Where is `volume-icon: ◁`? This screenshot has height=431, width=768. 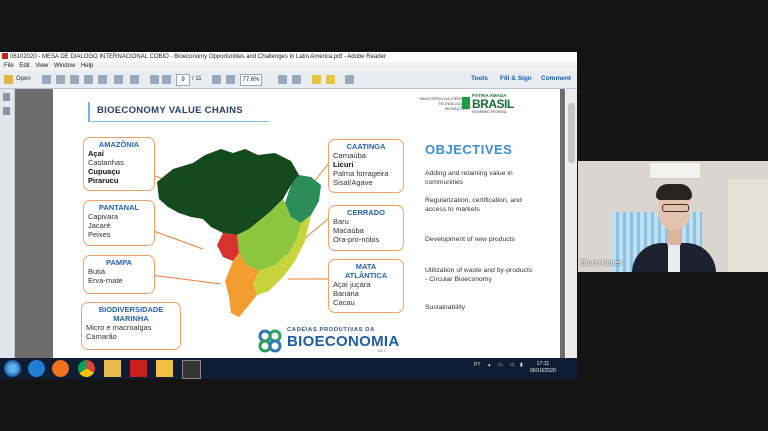
volume-icon: ◁ is located at coordinates (512, 365).